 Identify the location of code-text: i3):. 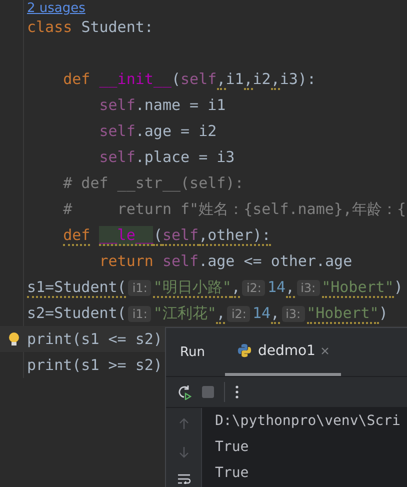
(298, 79).